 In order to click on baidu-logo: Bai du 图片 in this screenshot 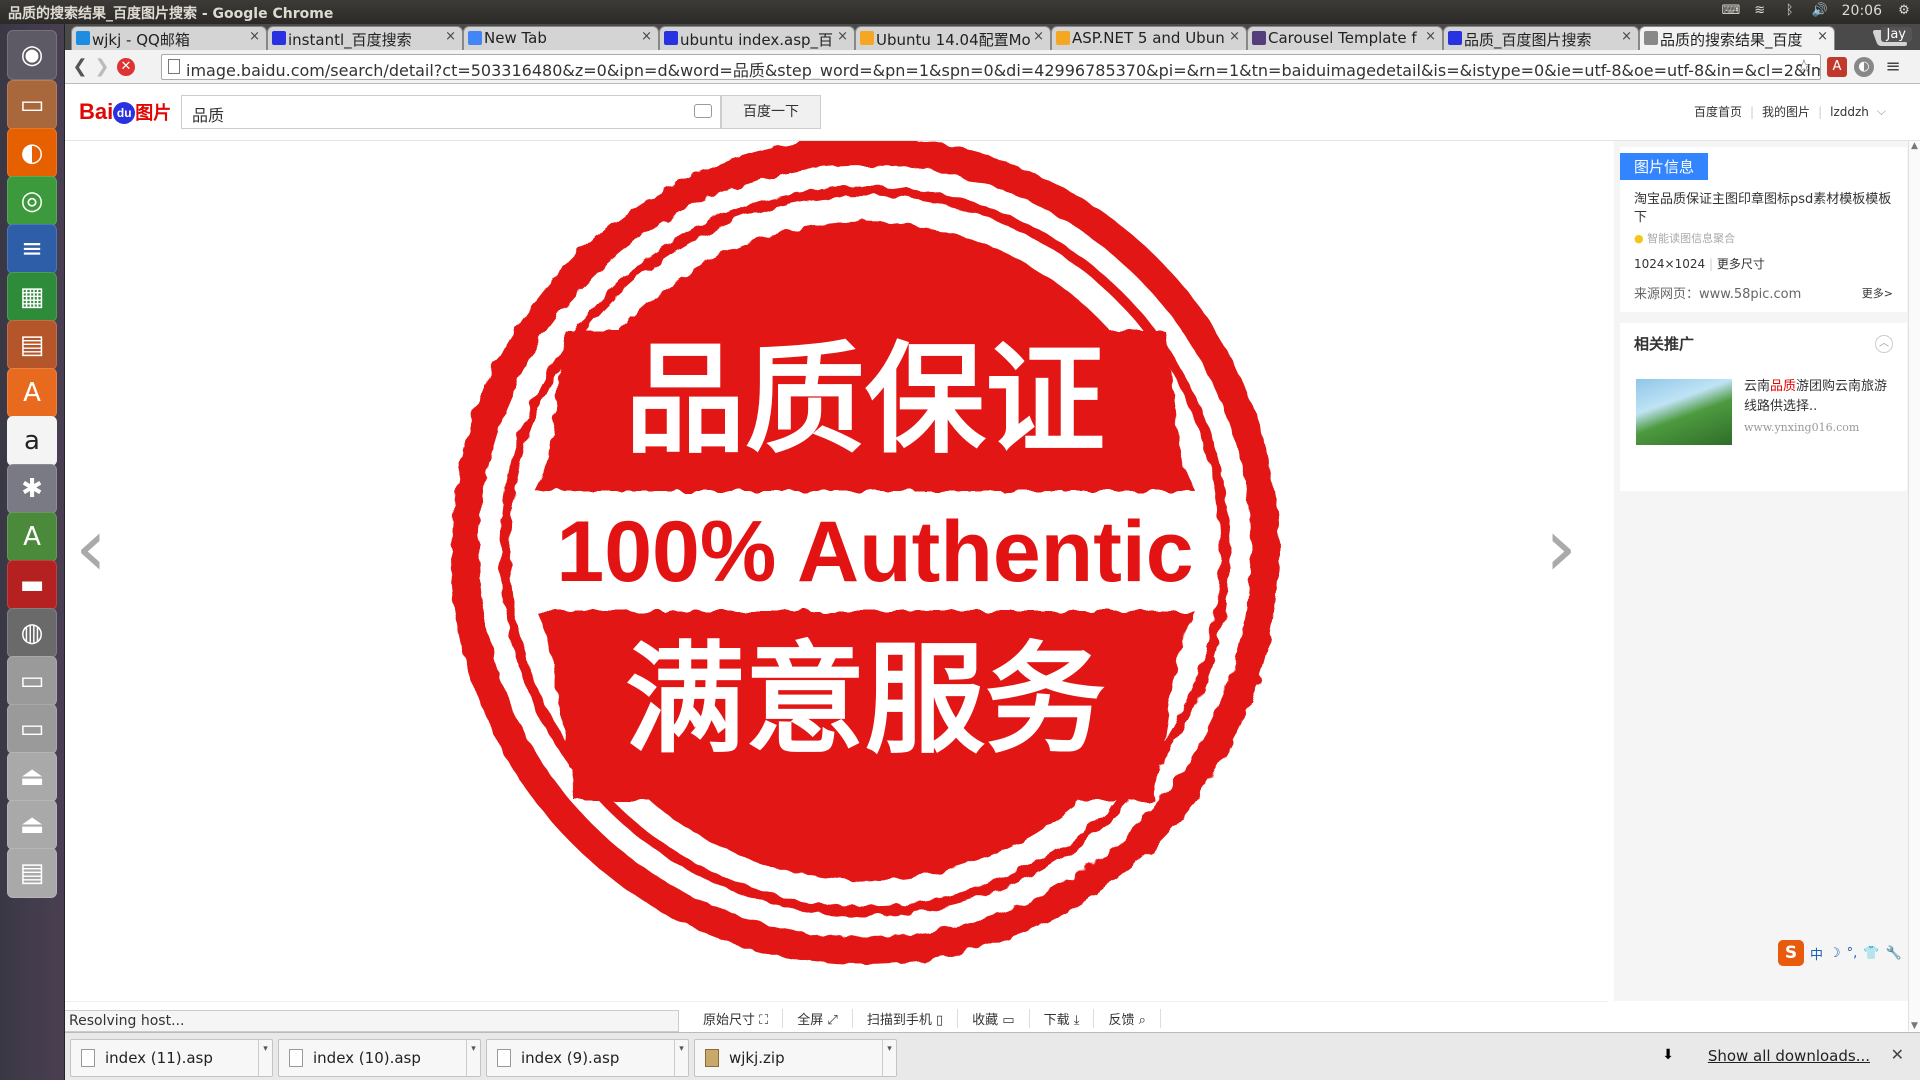, I will do `click(125, 112)`.